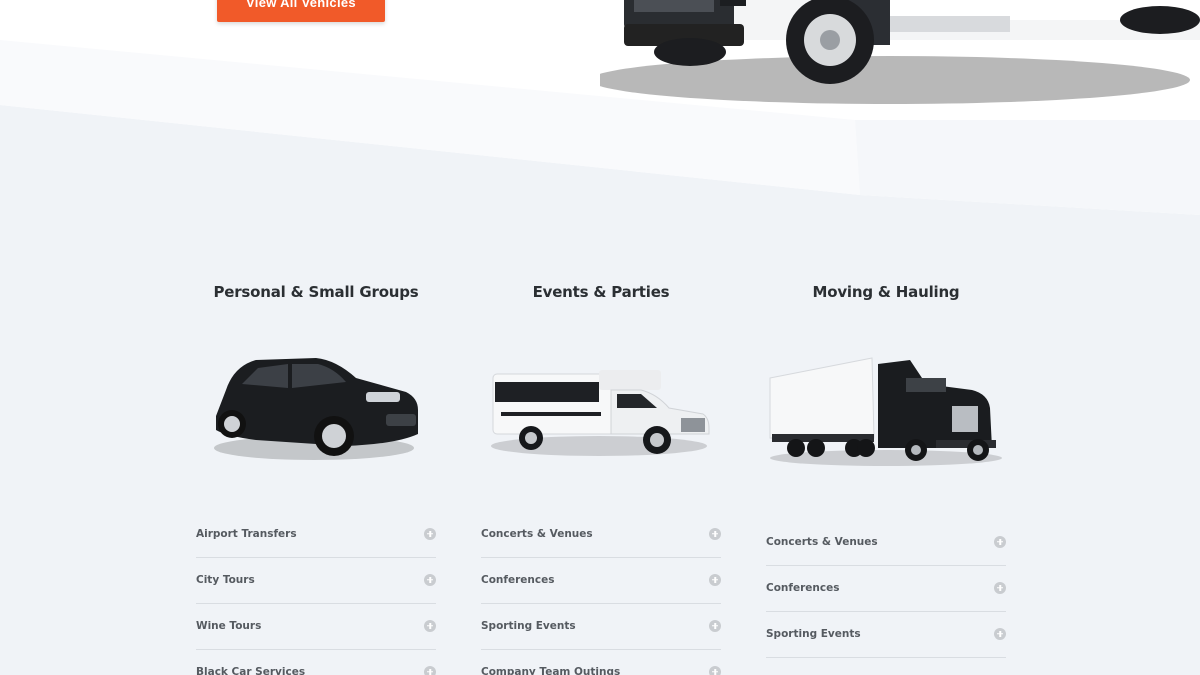 Image resolution: width=1200 pixels, height=675 pixels. I want to click on service-label: Wine Tours, so click(229, 625).